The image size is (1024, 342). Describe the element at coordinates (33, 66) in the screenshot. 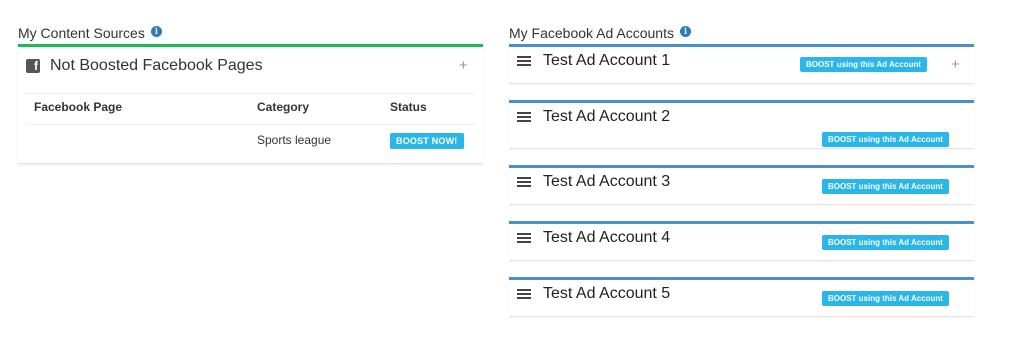

I see `facebook-square-icon: f` at that location.